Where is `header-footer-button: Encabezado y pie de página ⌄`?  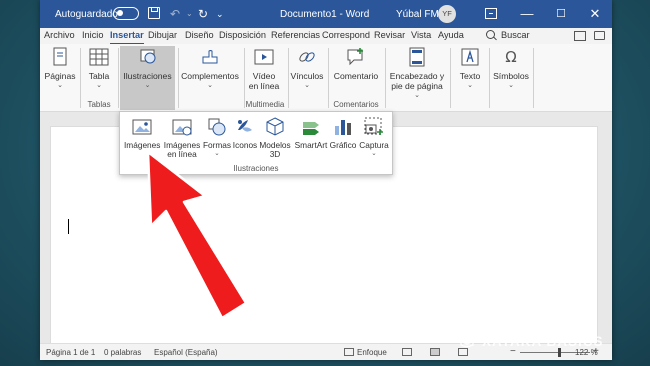 header-footer-button: Encabezado y pie de página ⌄ is located at coordinates (417, 73).